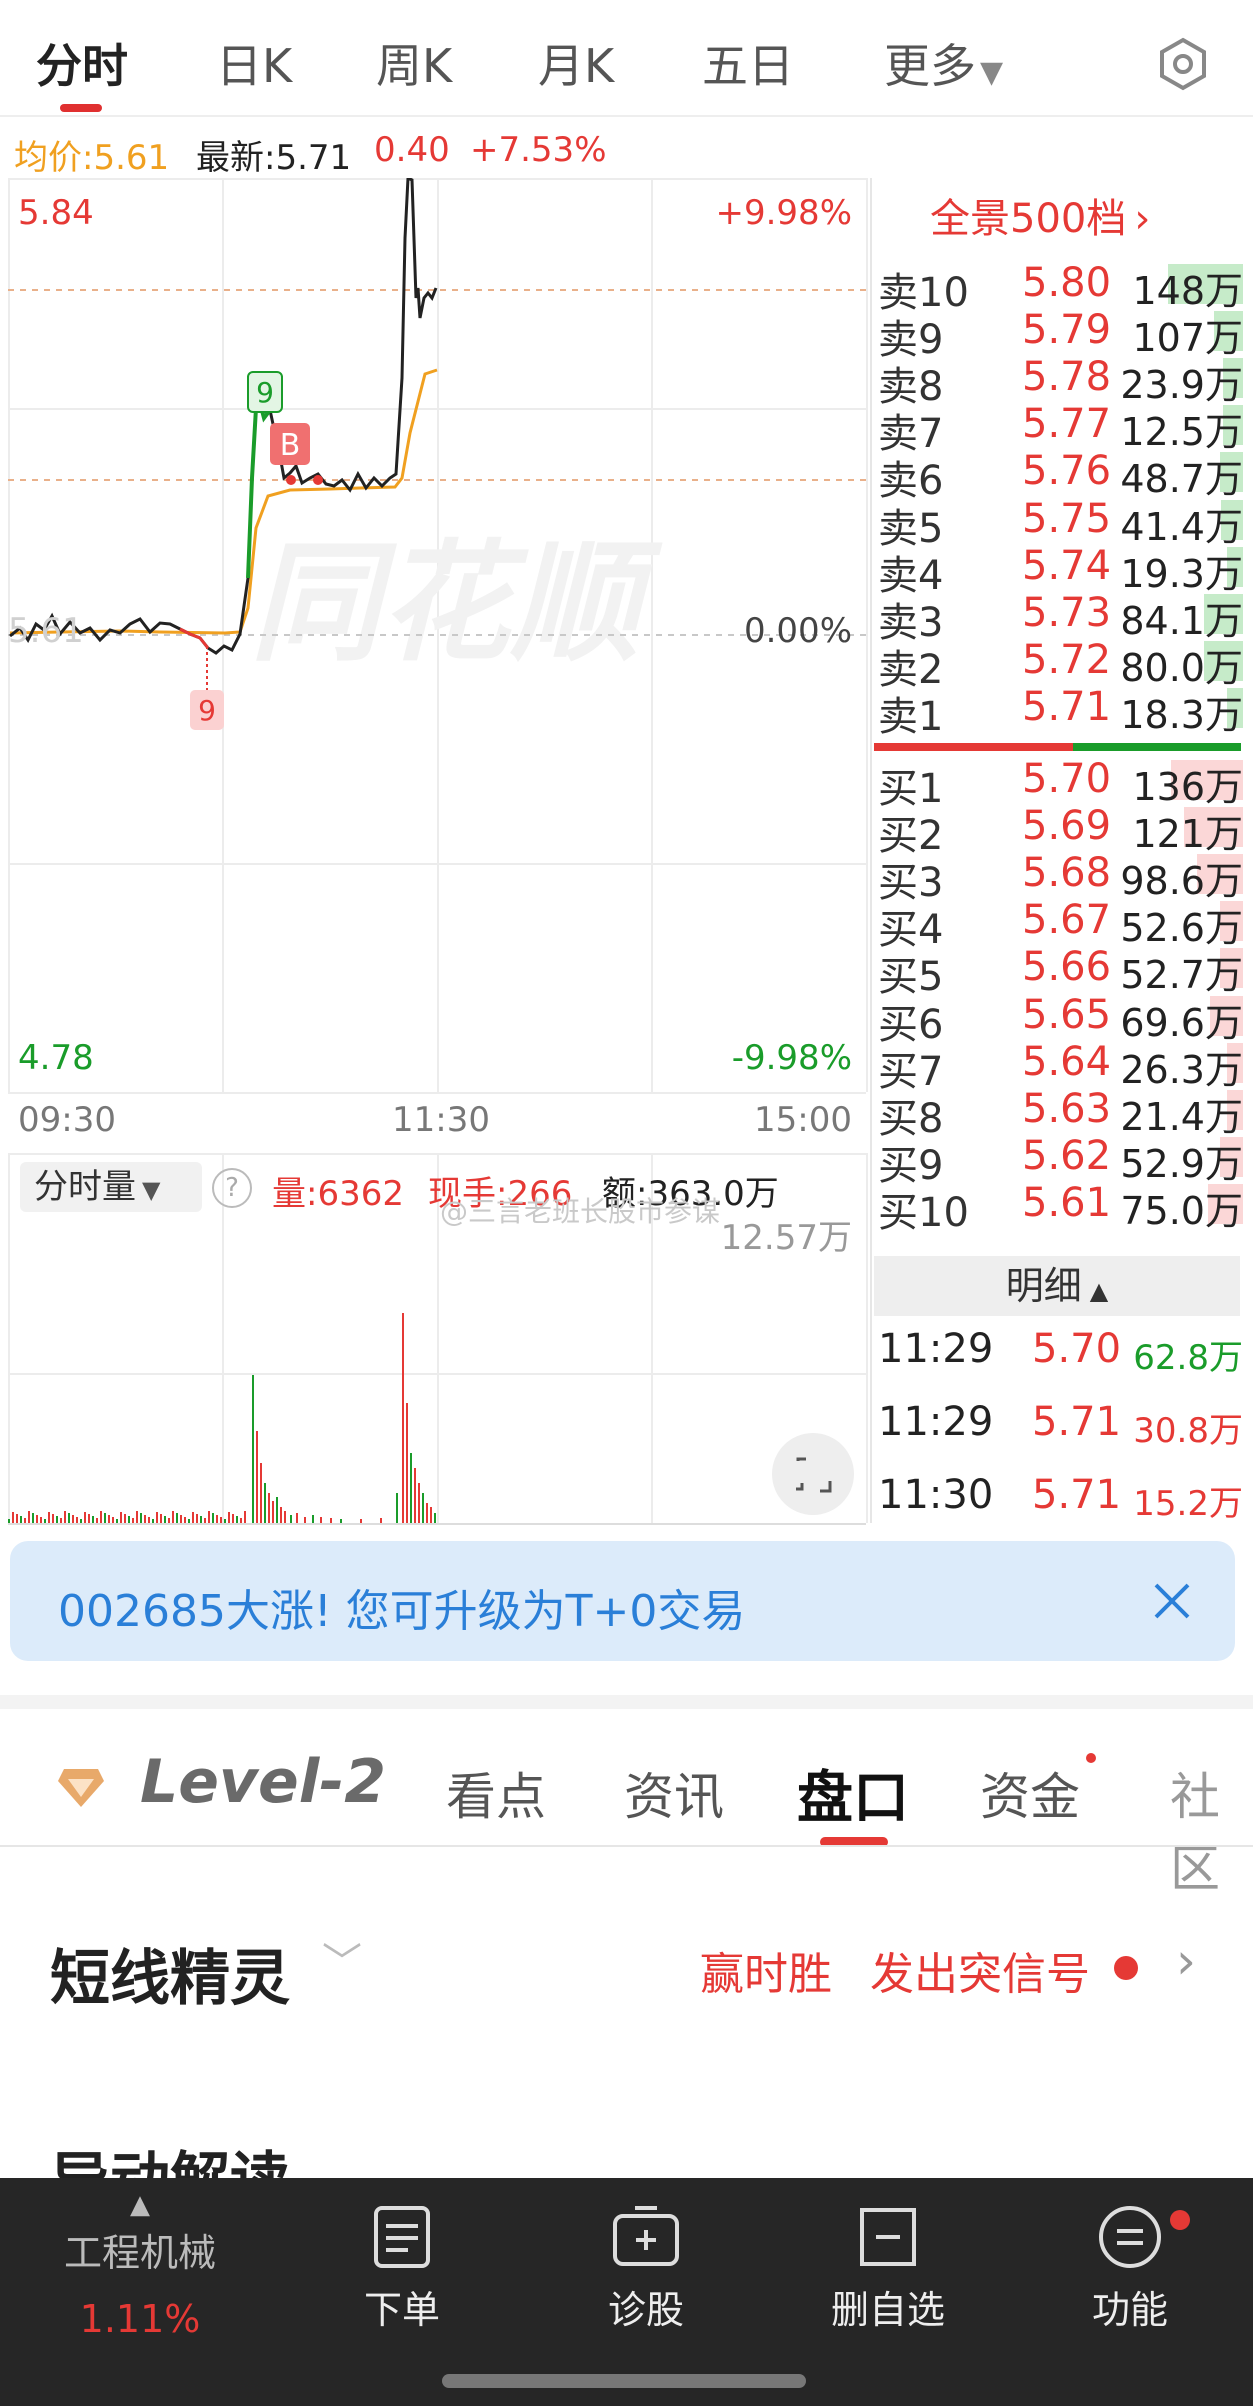  I want to click on bid-row: 买3 5.68 98.6万, so click(1060, 878).